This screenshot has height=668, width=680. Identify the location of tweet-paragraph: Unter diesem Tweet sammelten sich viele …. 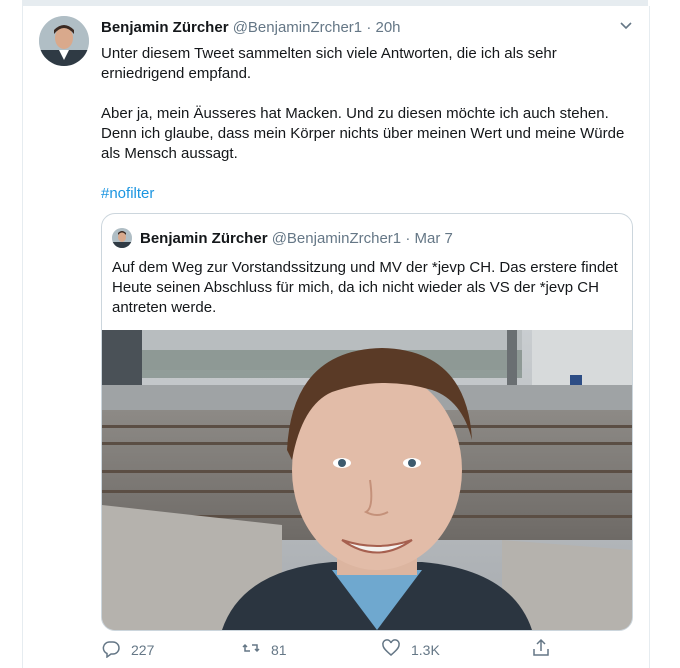
(329, 63).